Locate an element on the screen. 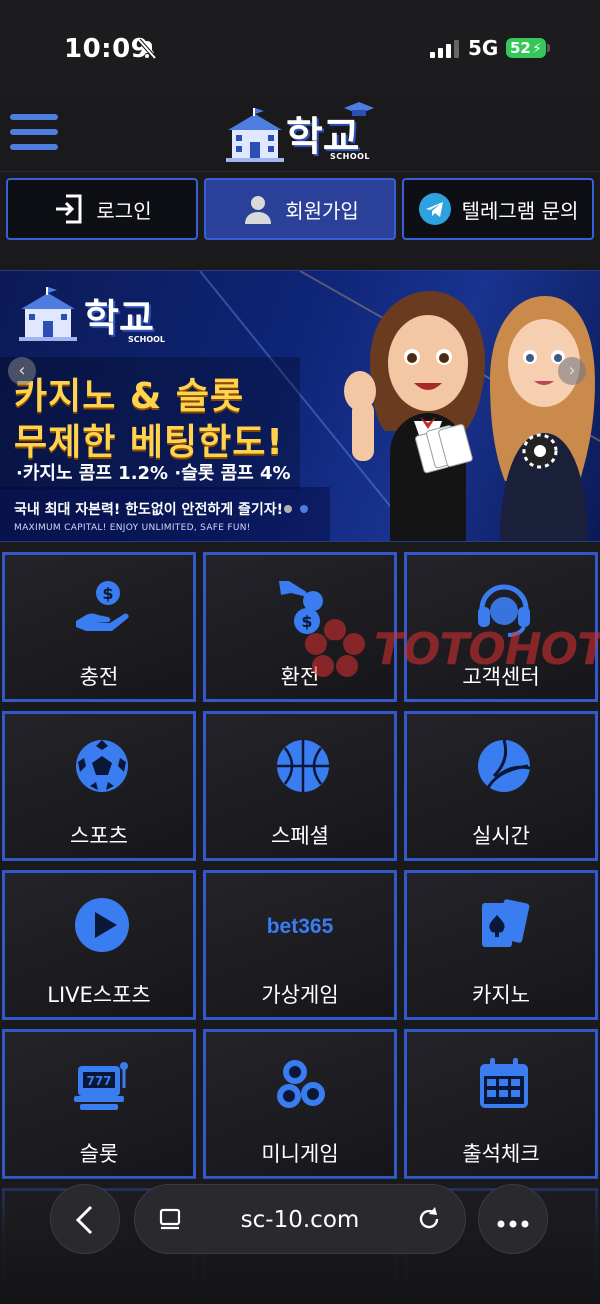 Image resolution: width=600 pixels, height=1304 pixels. watermark: TOTOHOT is located at coordinates (452, 651).